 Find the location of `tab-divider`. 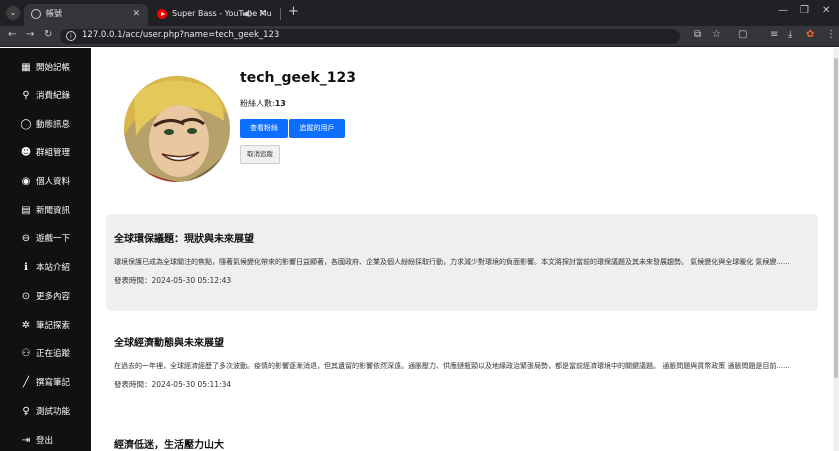

tab-divider is located at coordinates (280, 14).